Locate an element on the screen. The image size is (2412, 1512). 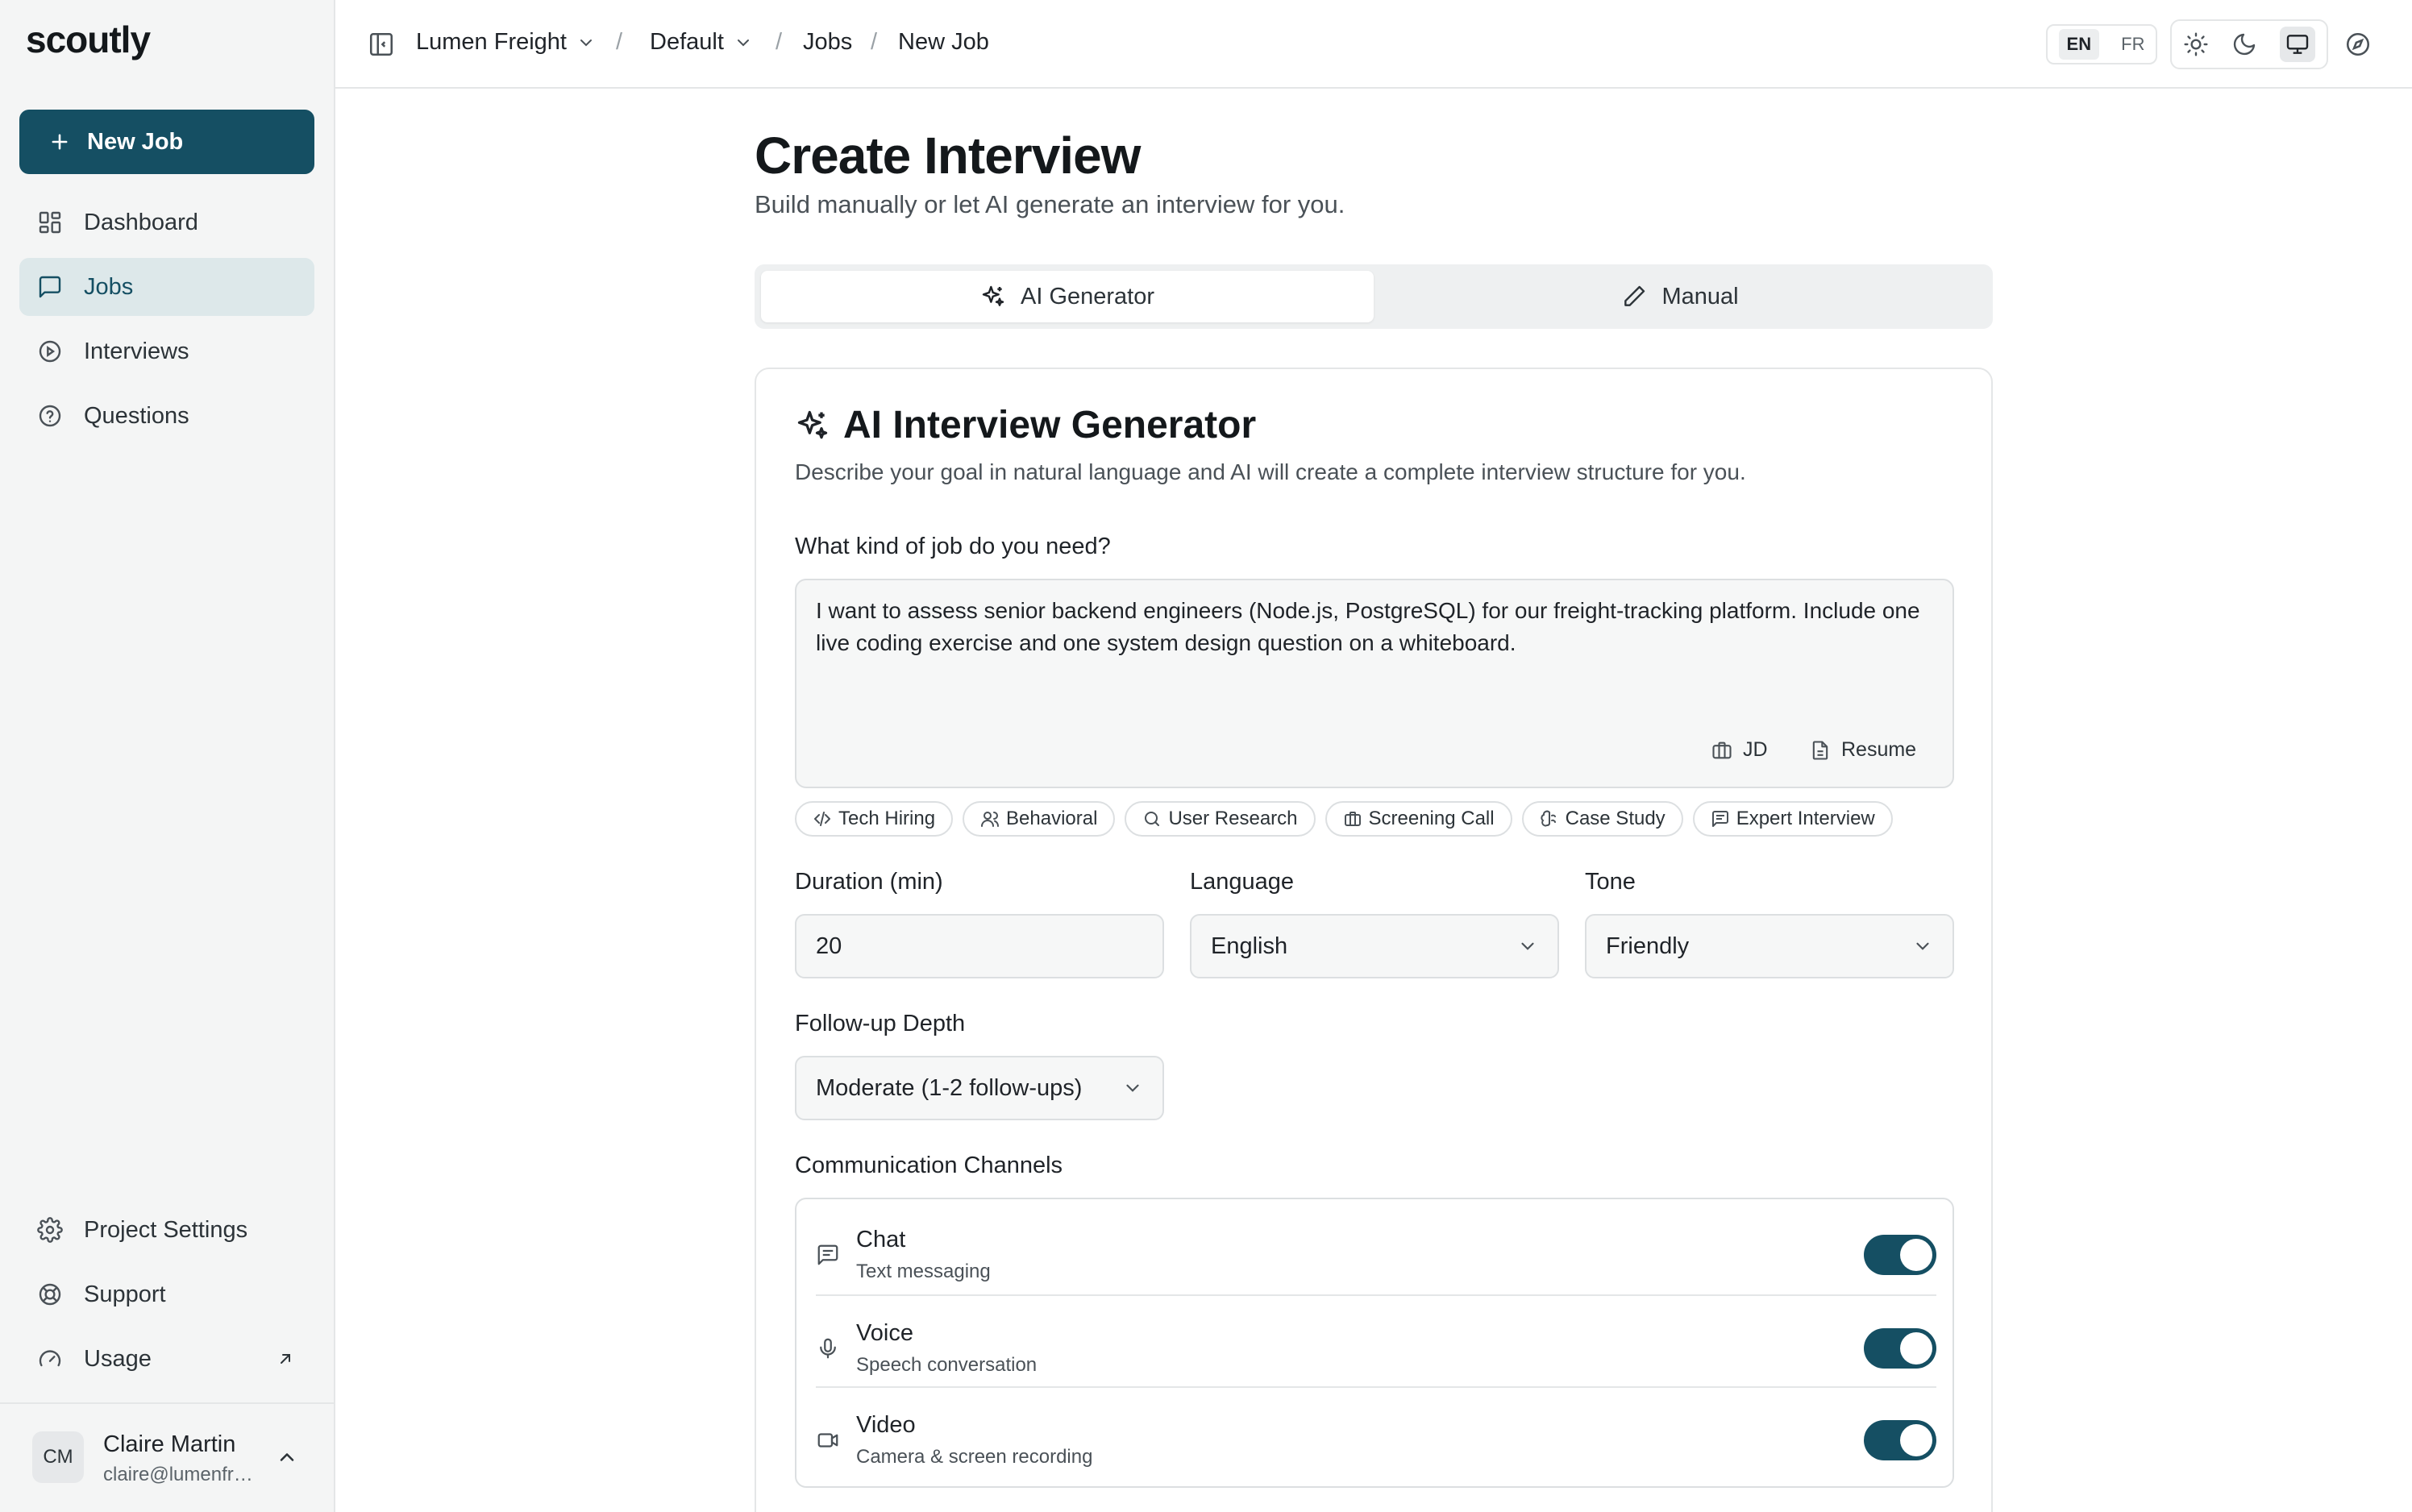
duration-label: Duration (min) is located at coordinates (869, 882).